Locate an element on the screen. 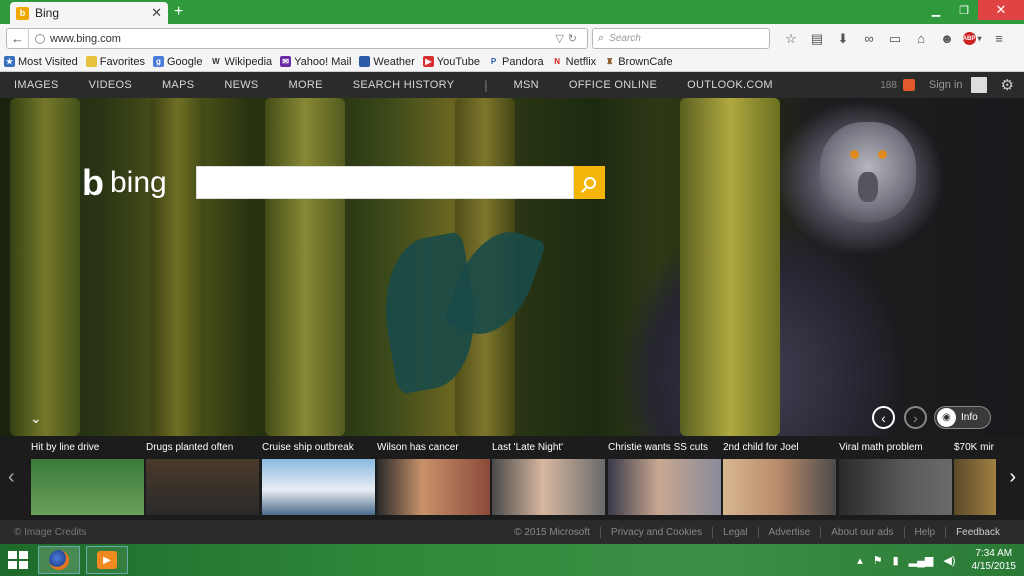 The width and height of the screenshot is (1024, 576). url-text: www.bing.com is located at coordinates (302, 39).